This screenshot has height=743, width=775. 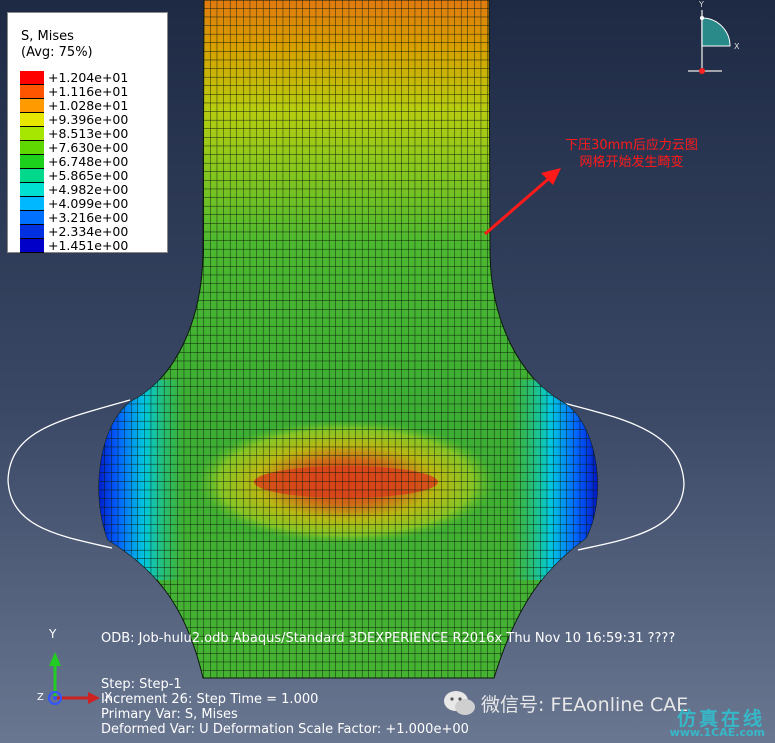 I want to click on view-triad, so click(x=74, y=678).